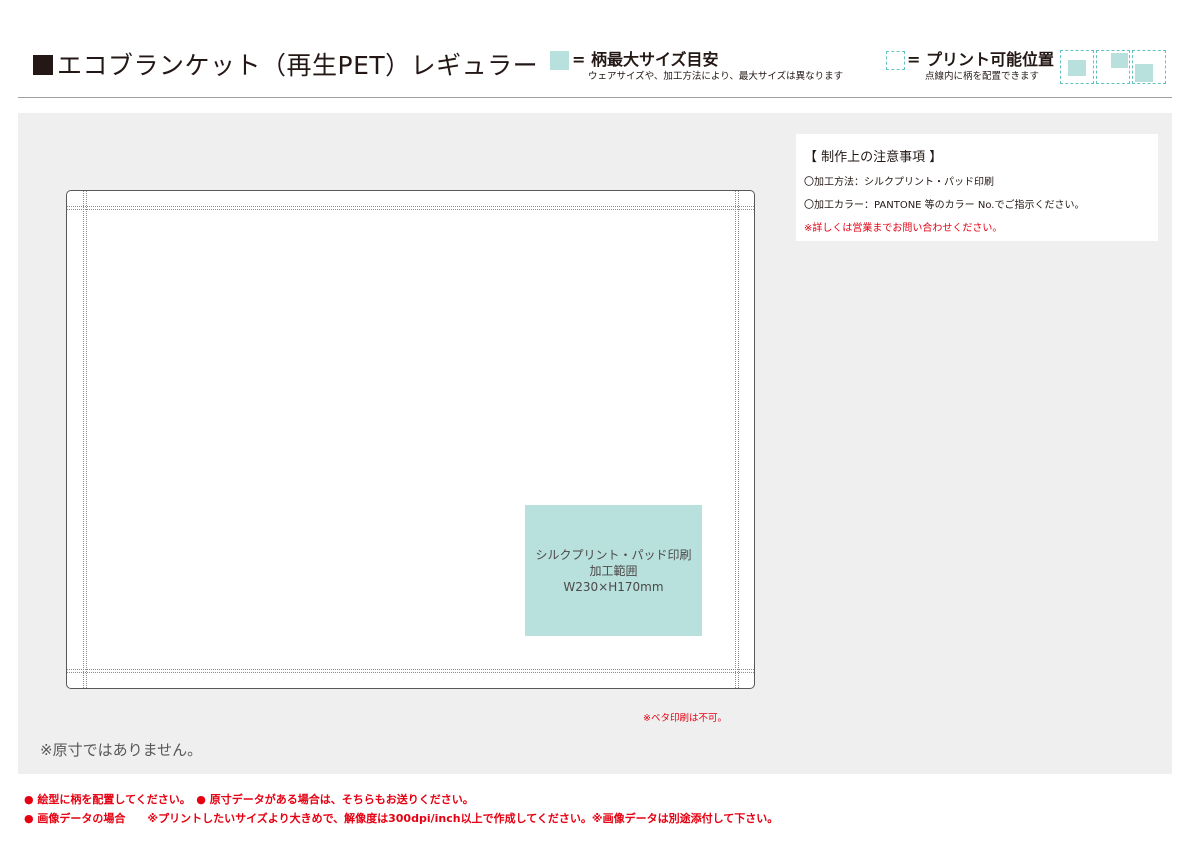 This screenshot has height=842, width=1191. Describe the element at coordinates (1113, 67) in the screenshot. I see `position-top-right-icon` at that location.